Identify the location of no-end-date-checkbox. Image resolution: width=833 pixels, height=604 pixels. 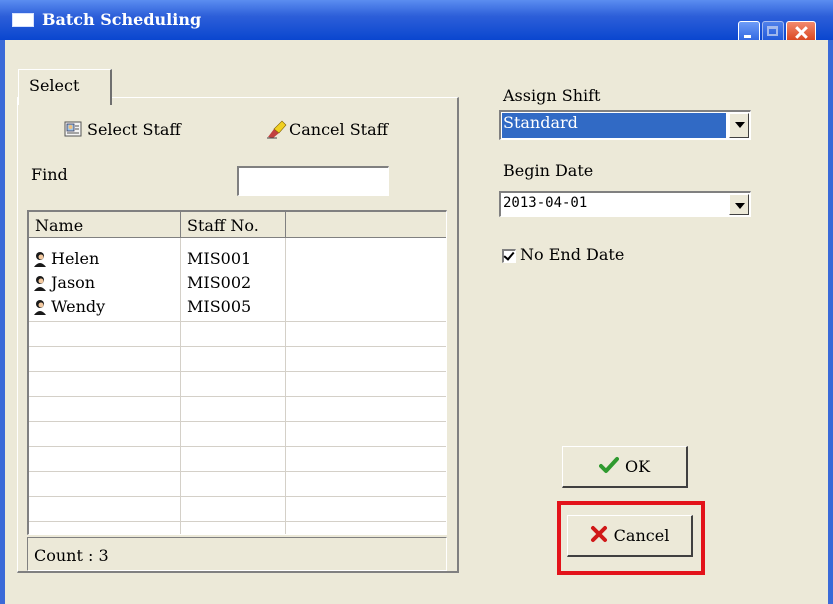
(509, 256).